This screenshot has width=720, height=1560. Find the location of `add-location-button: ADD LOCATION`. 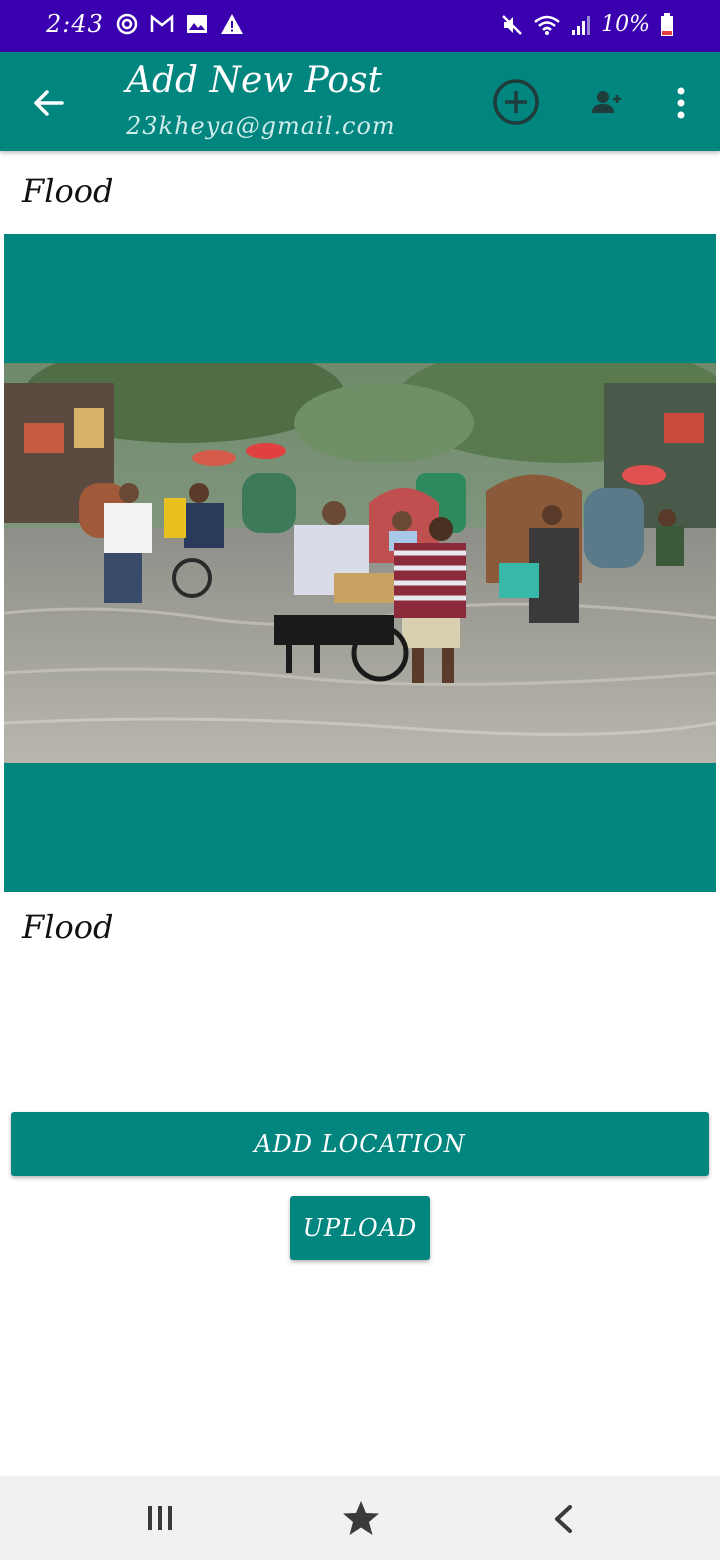

add-location-button: ADD LOCATION is located at coordinates (360, 1144).